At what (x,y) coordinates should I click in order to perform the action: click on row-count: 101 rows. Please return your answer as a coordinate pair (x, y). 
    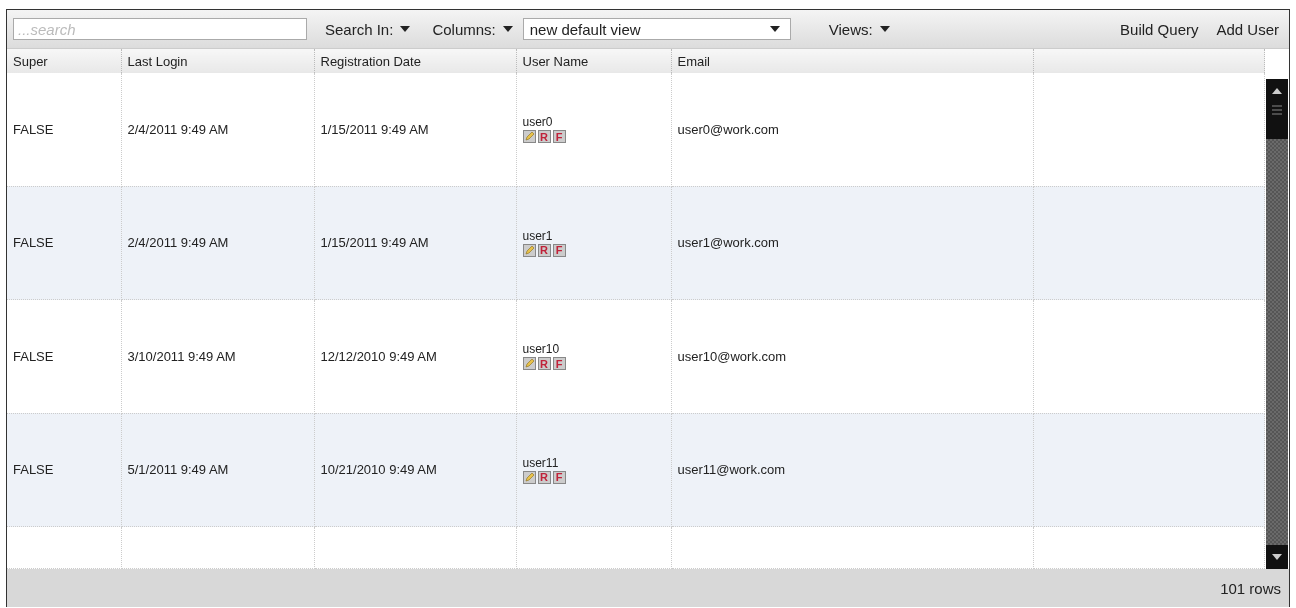
    Looking at the image, I should click on (1250, 588).